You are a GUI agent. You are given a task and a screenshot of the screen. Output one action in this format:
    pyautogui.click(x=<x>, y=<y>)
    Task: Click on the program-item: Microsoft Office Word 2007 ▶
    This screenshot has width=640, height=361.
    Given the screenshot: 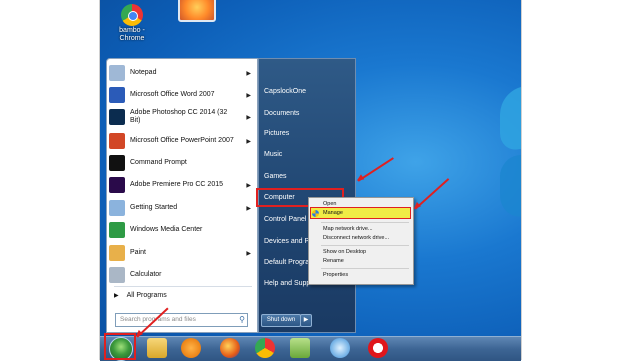 What is the action you would take?
    pyautogui.click(x=182, y=95)
    